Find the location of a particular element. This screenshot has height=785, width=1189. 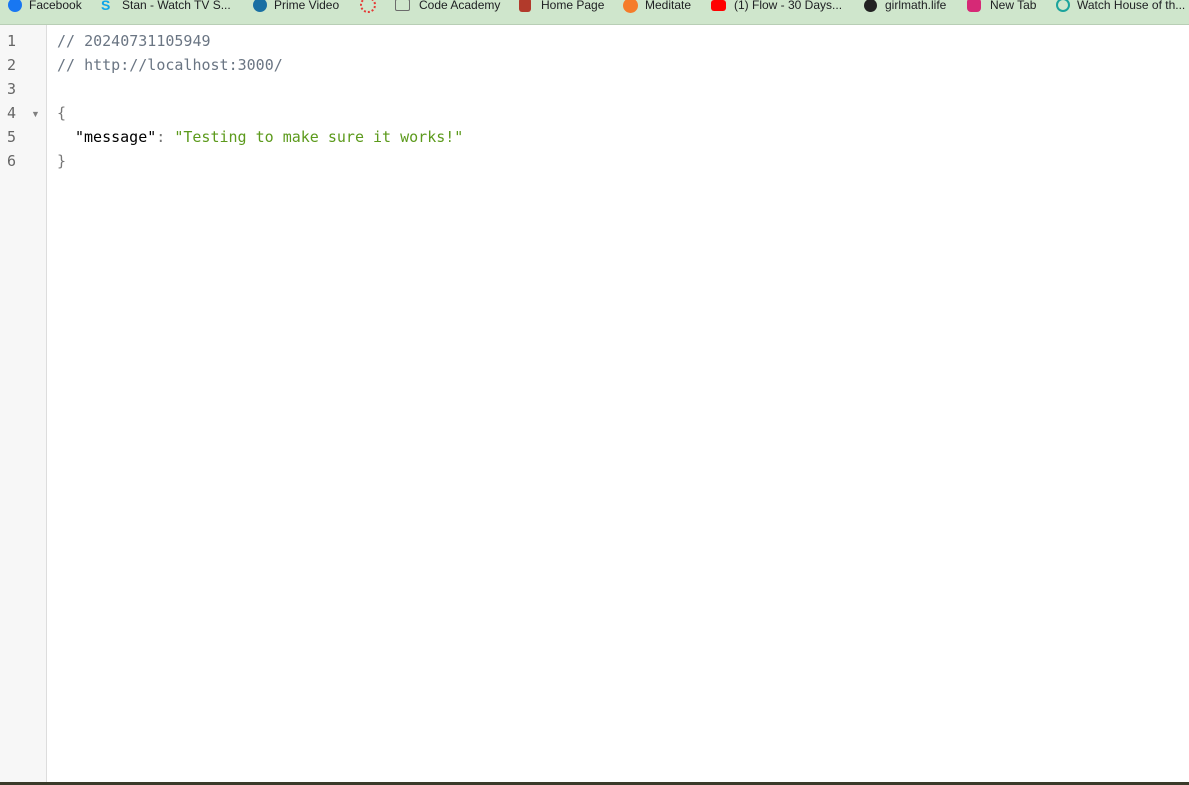

bookmark-meditate: Meditate is located at coordinates (657, 7).